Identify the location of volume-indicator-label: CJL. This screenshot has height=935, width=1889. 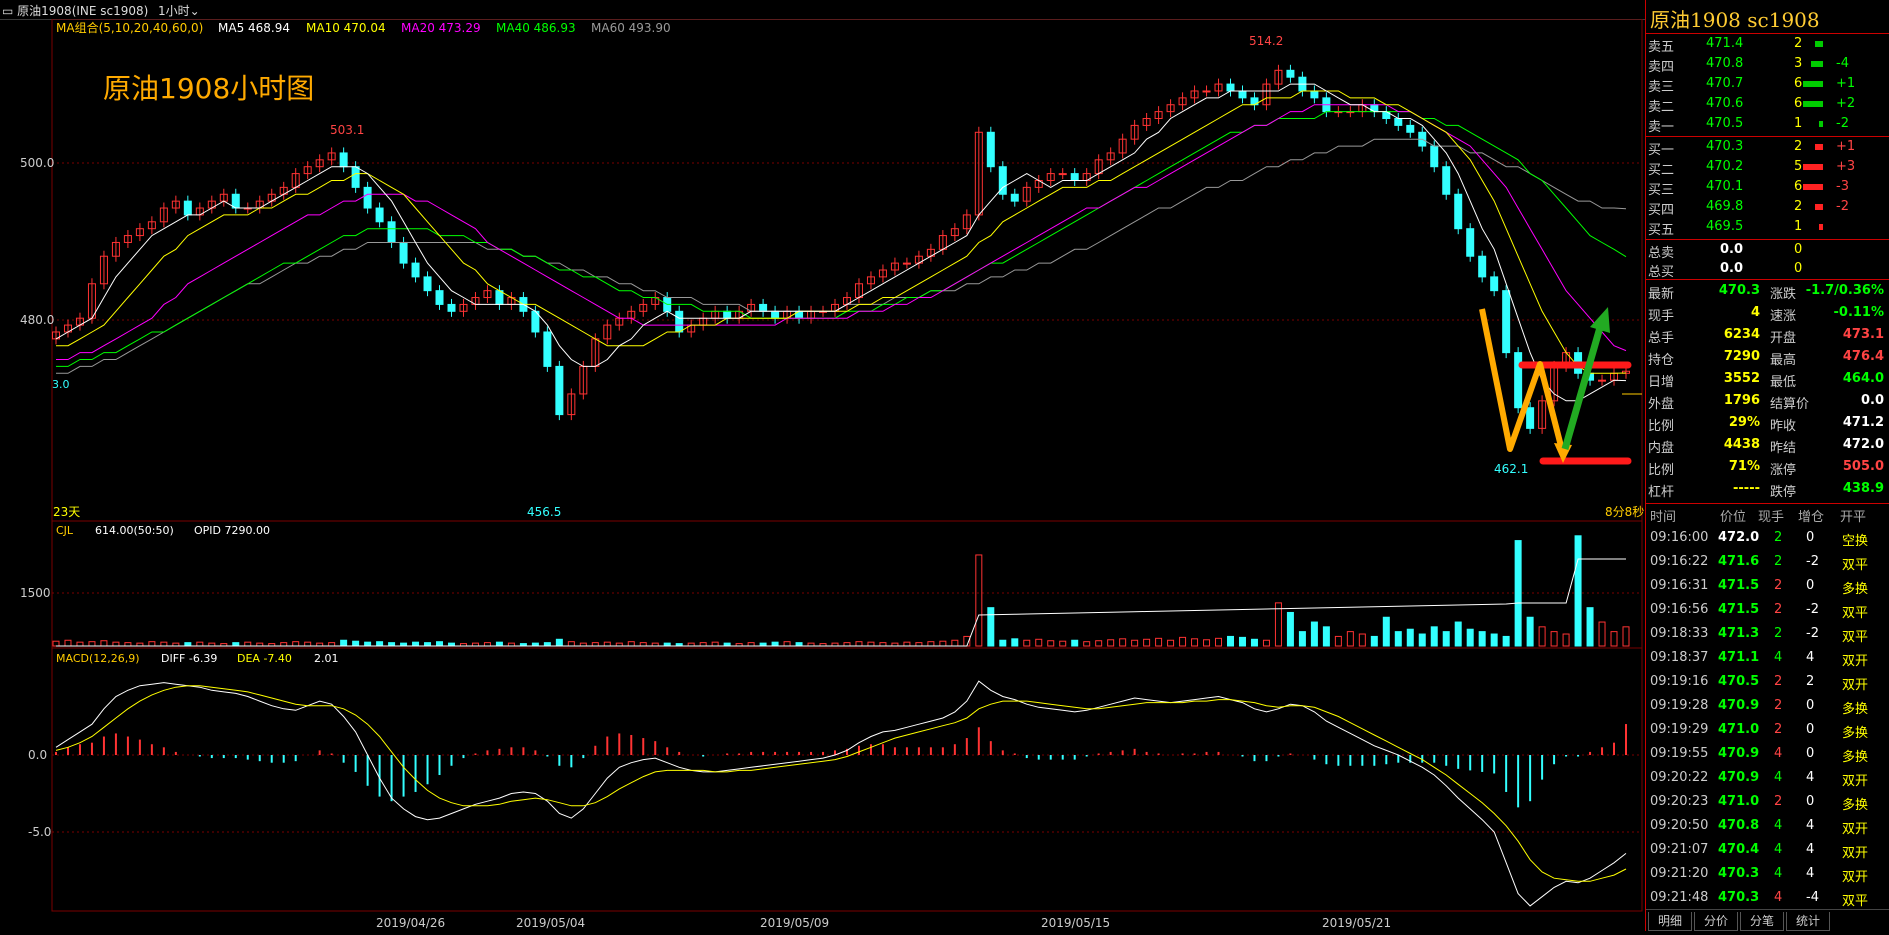
(65, 530).